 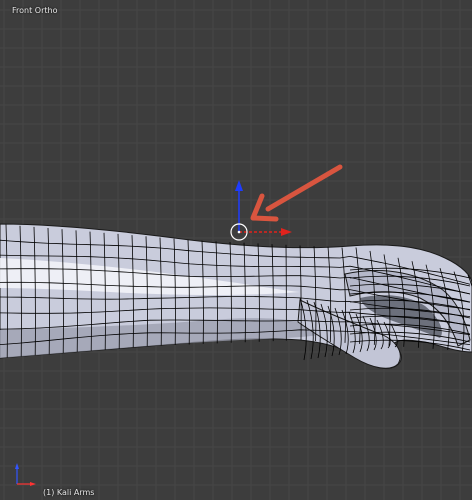 What do you see at coordinates (69, 492) in the screenshot?
I see `object-label: (1) Kali Arms` at bounding box center [69, 492].